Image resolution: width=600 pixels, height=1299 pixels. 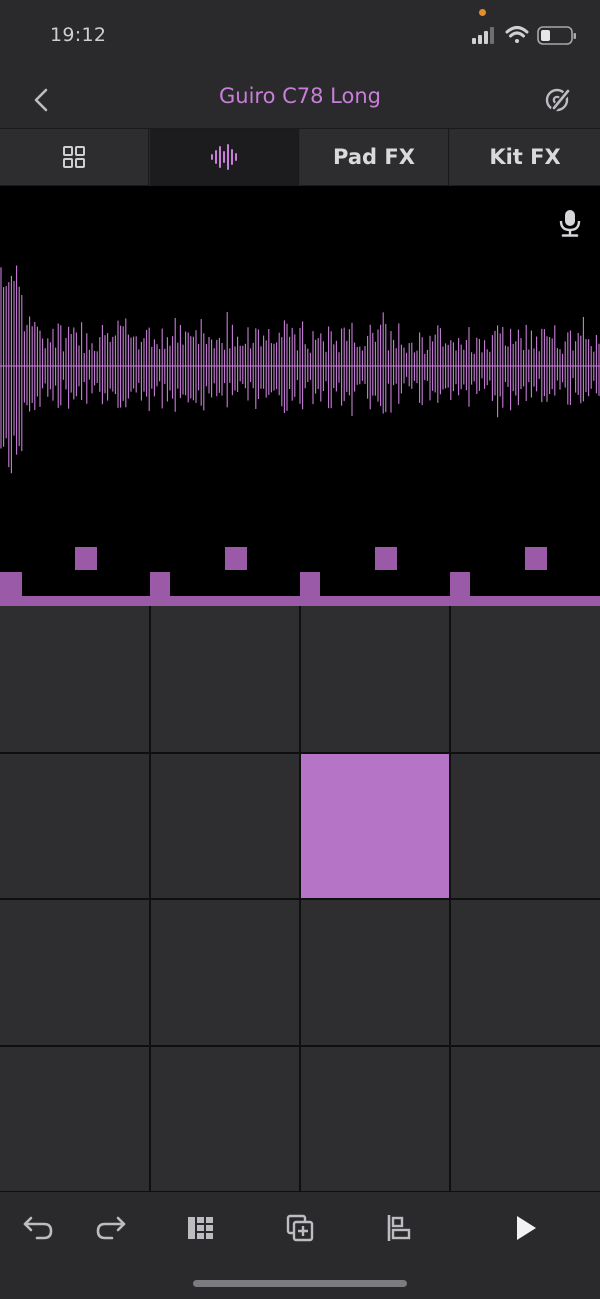 I want to click on tab-pads, so click(x=74, y=157).